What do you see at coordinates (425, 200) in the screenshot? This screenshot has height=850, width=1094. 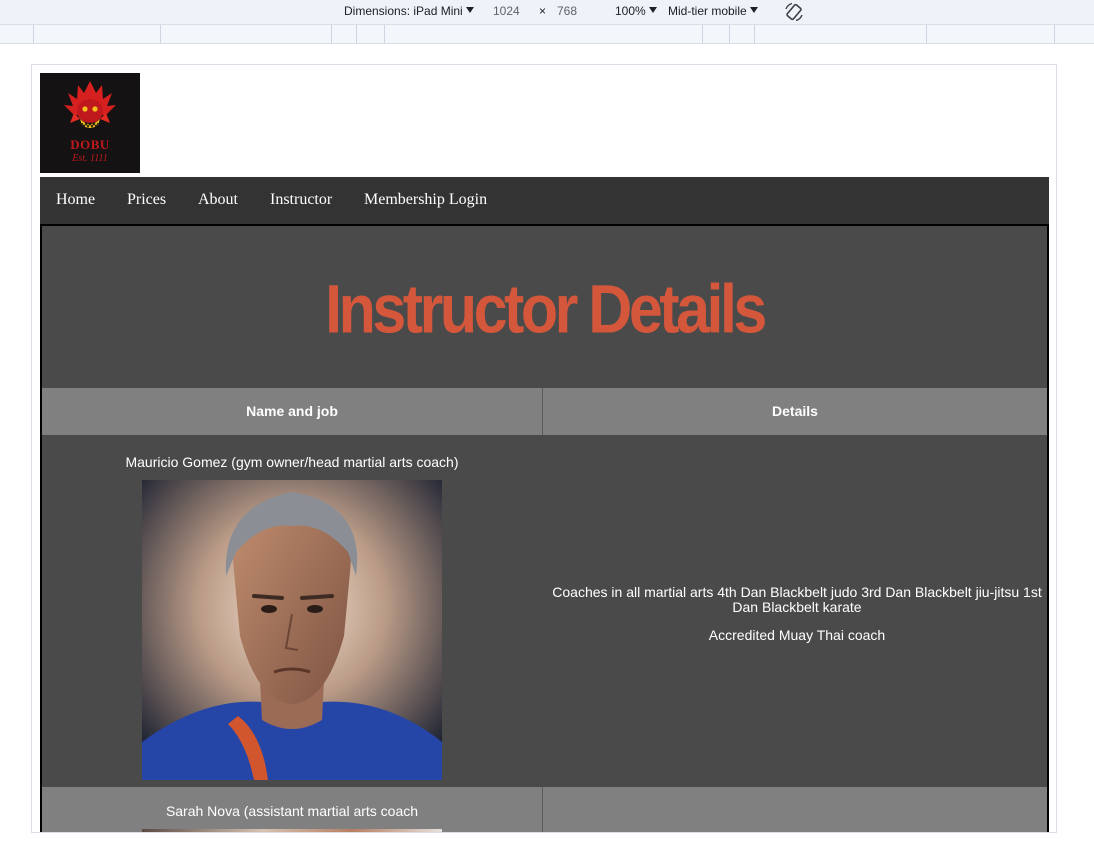 I see `nav-membership-login: Membership Login` at bounding box center [425, 200].